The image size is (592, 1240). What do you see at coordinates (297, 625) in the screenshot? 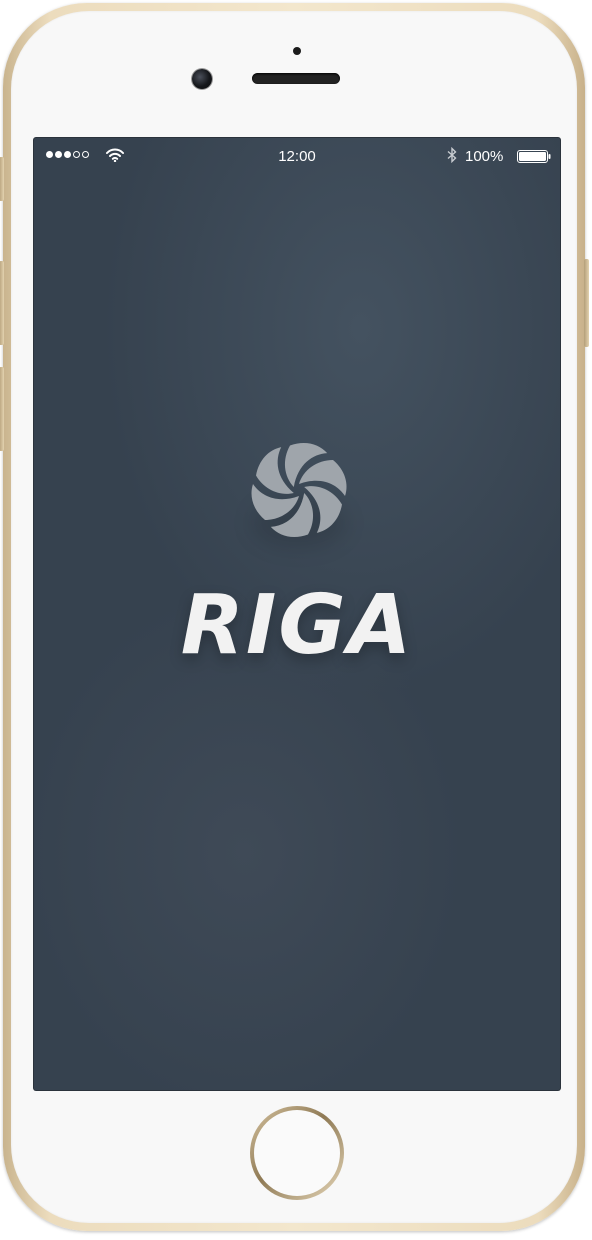
I see `app-wordmark: RIGA` at bounding box center [297, 625].